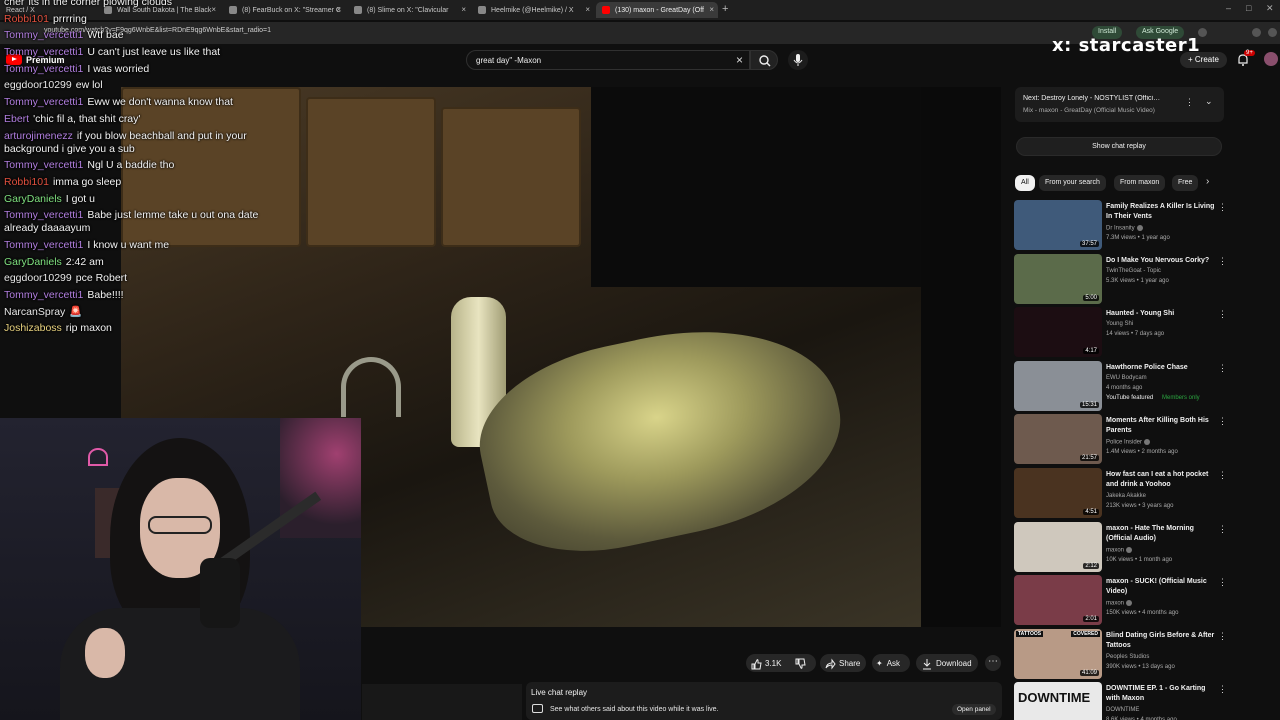  What do you see at coordinates (1128, 442) in the screenshot?
I see `channel-name: Police Insider` at bounding box center [1128, 442].